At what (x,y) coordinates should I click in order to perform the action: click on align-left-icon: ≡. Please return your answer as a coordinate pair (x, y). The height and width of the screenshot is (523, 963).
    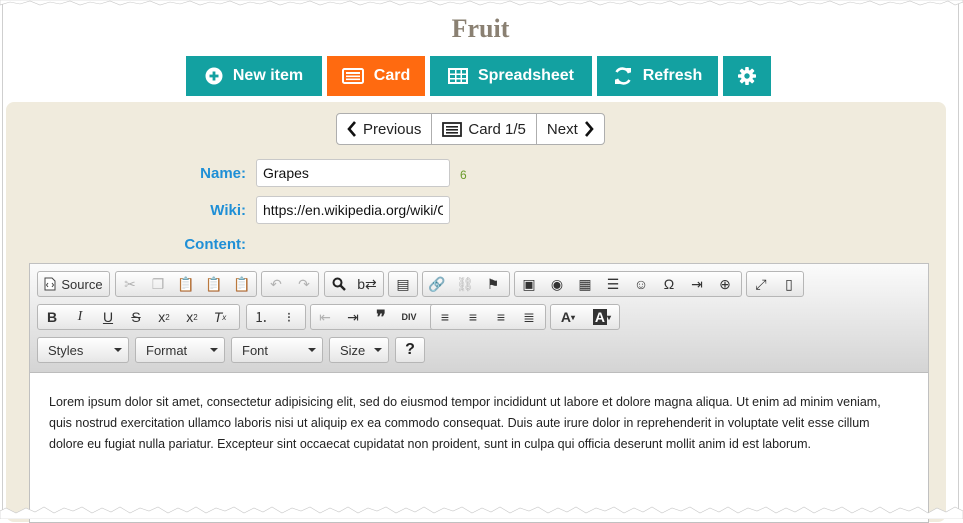
    Looking at the image, I should click on (445, 317).